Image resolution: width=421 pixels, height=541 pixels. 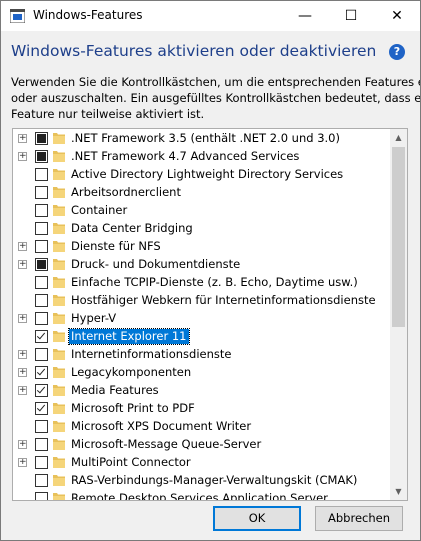 I want to click on feature-label: Hyper-V, so click(x=93, y=318).